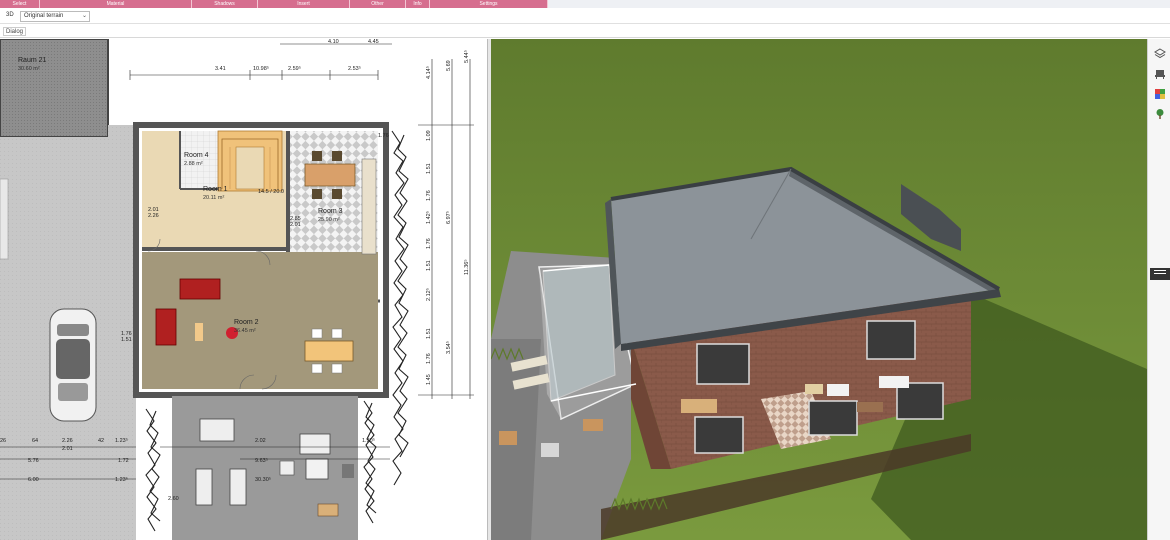 Image resolution: width=1170 pixels, height=540 pixels. I want to click on dimension-label: 4.14⁵, so click(429, 72).